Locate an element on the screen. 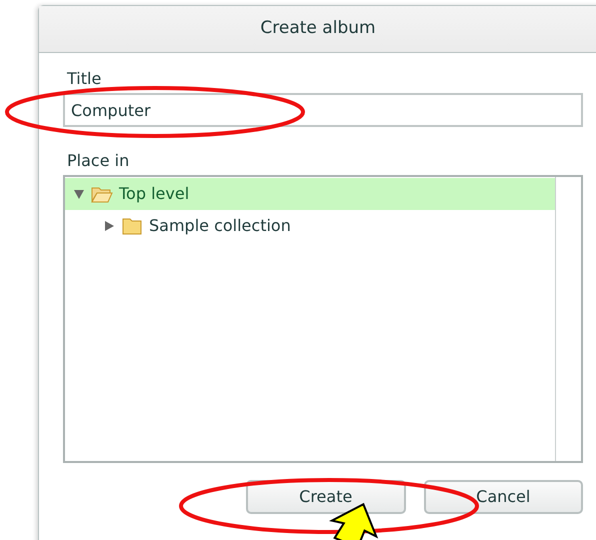 This screenshot has height=540, width=596. expanded-triangle-icon is located at coordinates (79, 194).